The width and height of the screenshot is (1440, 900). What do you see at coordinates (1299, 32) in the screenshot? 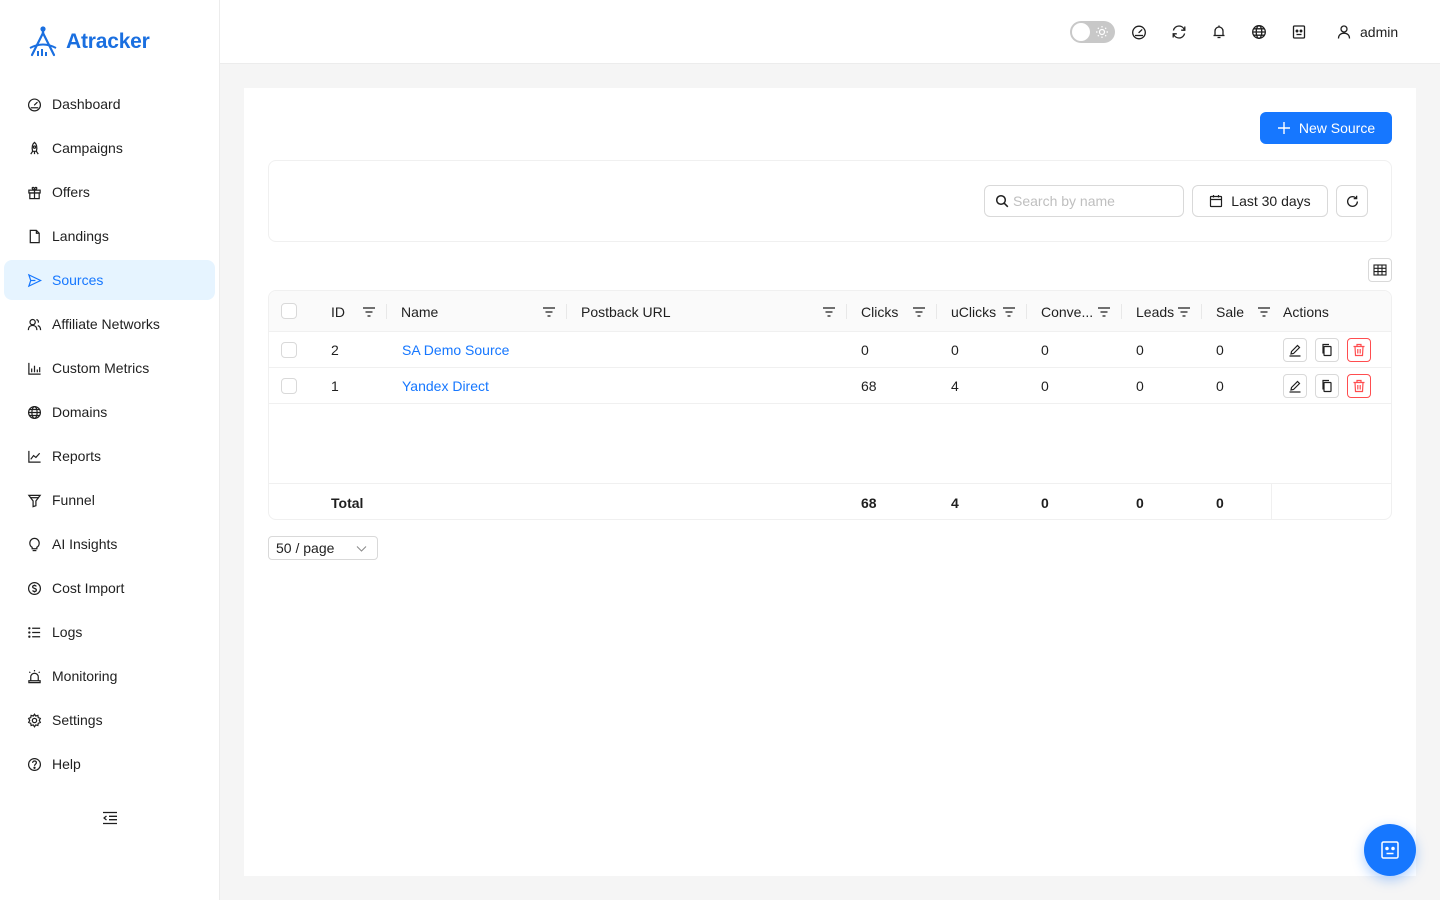
I see `robot-icon` at bounding box center [1299, 32].